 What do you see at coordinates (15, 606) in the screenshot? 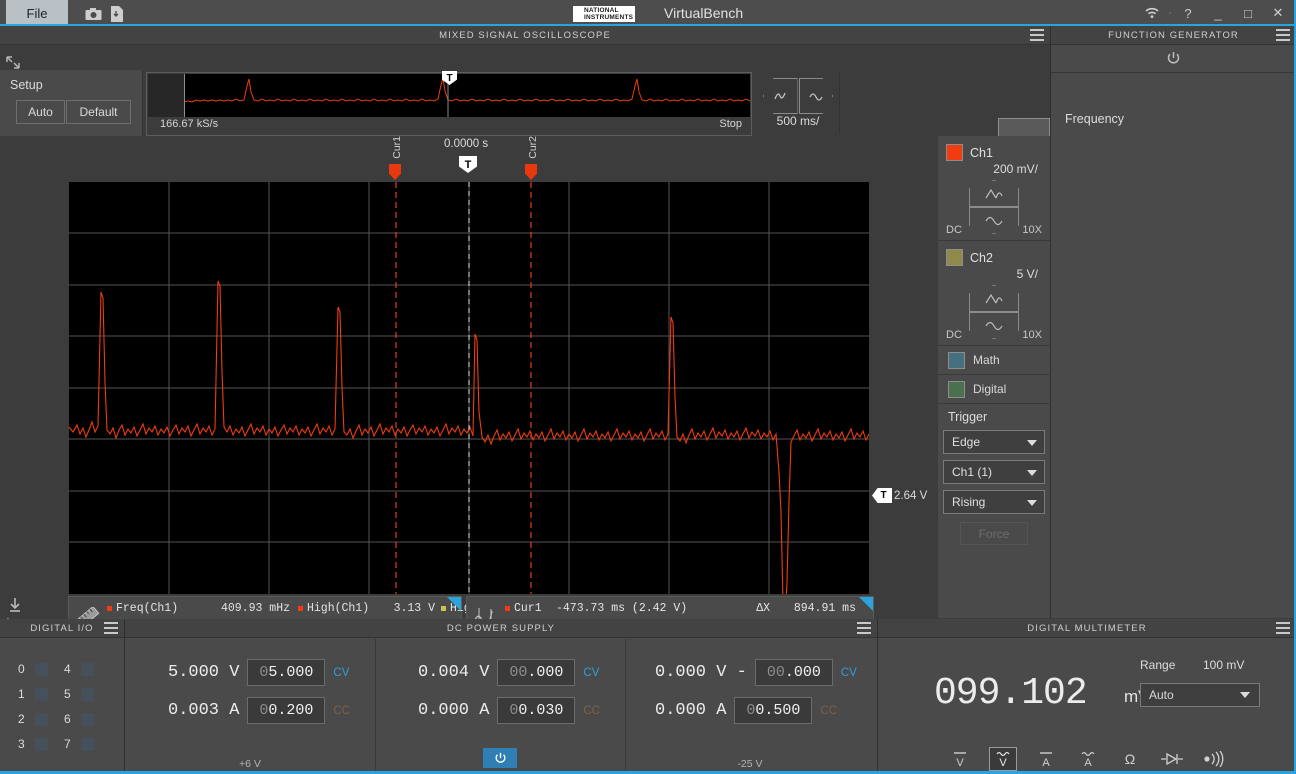
I see `export-icon` at bounding box center [15, 606].